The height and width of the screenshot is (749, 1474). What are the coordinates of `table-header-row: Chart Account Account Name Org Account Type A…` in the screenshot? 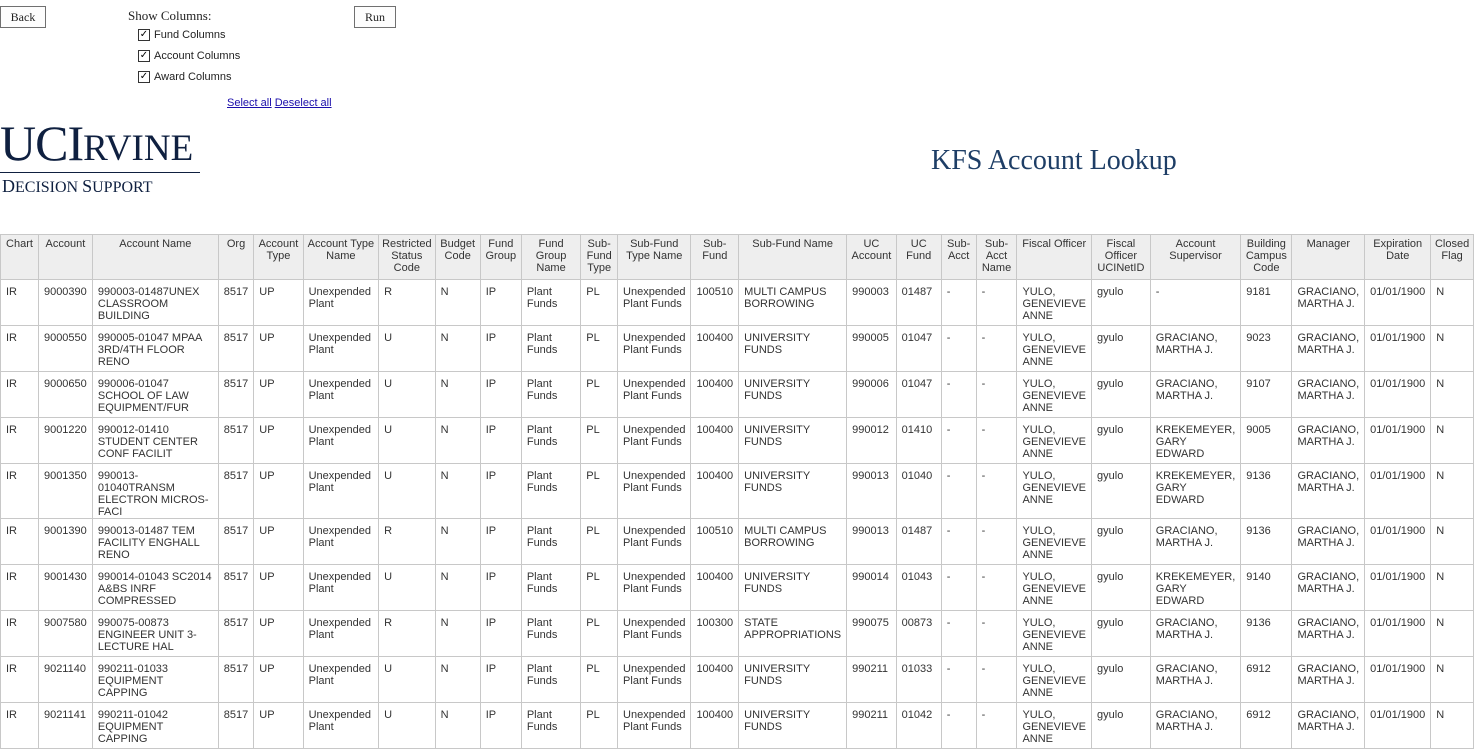 It's located at (737, 257).